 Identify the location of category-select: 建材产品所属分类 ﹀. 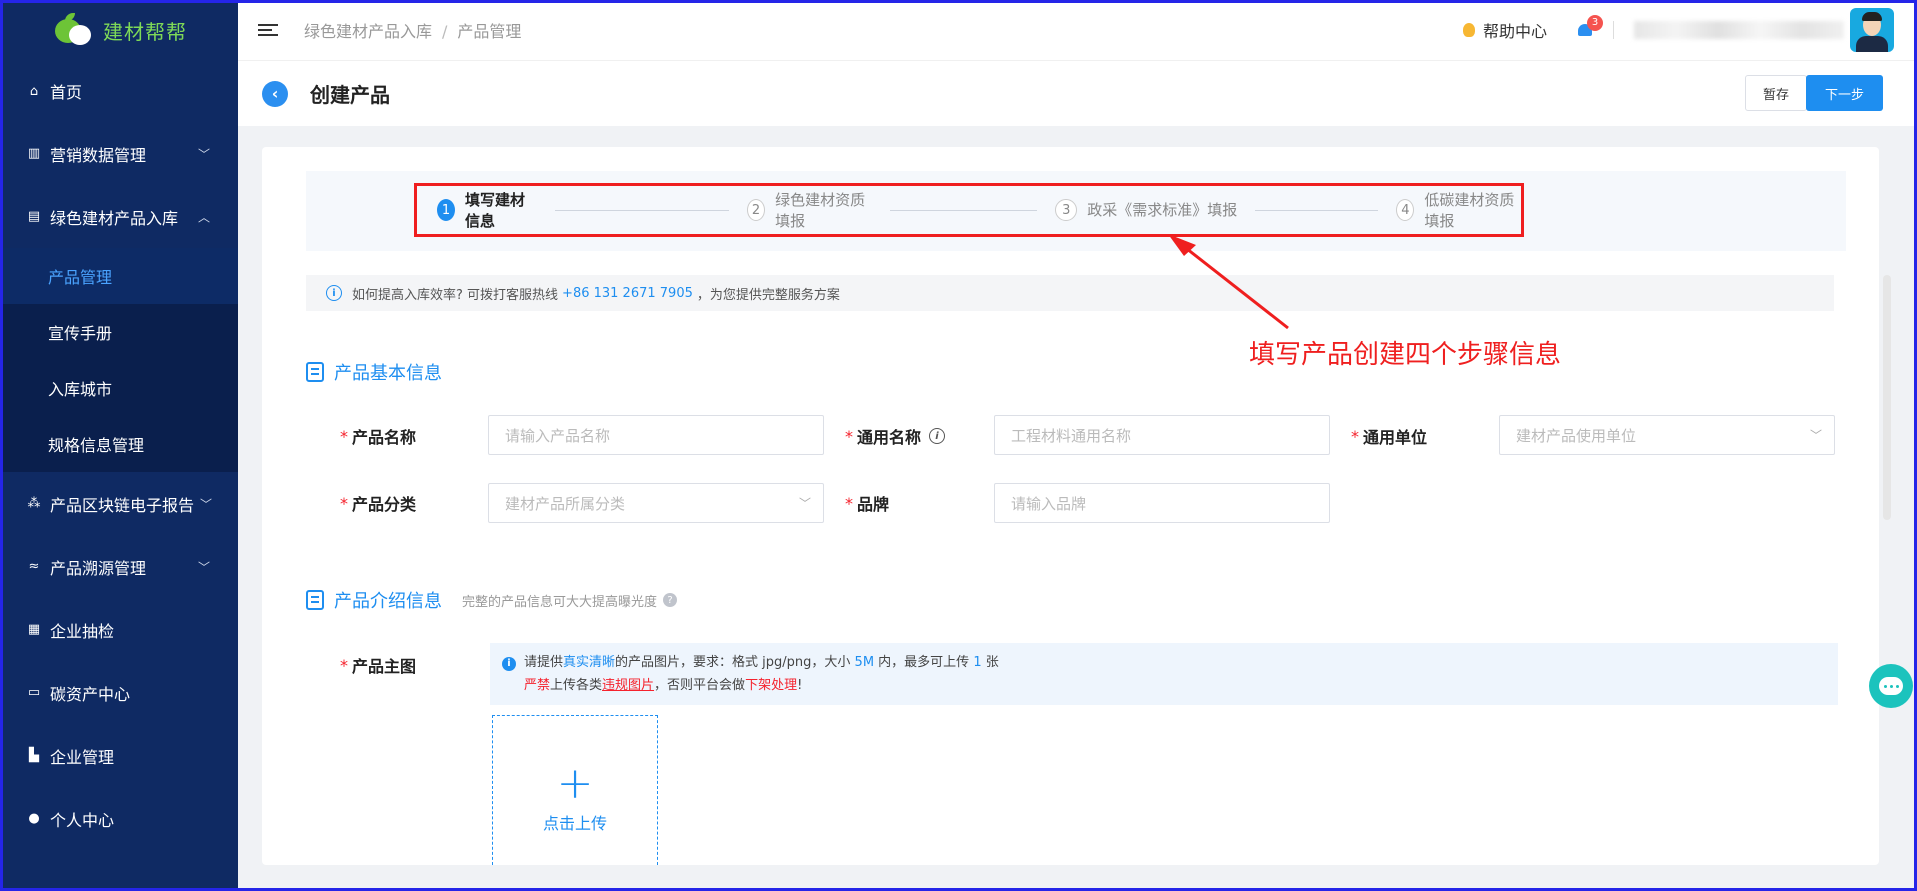
(656, 503).